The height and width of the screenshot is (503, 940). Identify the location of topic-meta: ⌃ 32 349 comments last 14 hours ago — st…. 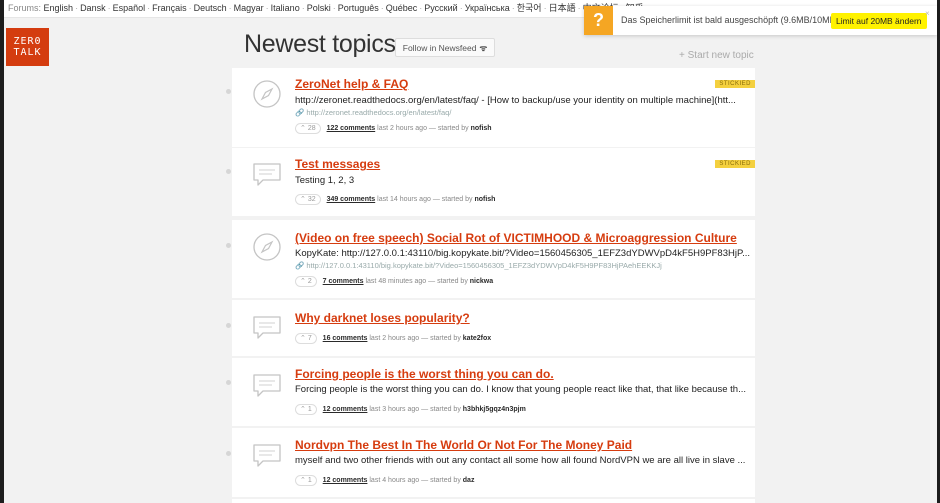
(395, 199).